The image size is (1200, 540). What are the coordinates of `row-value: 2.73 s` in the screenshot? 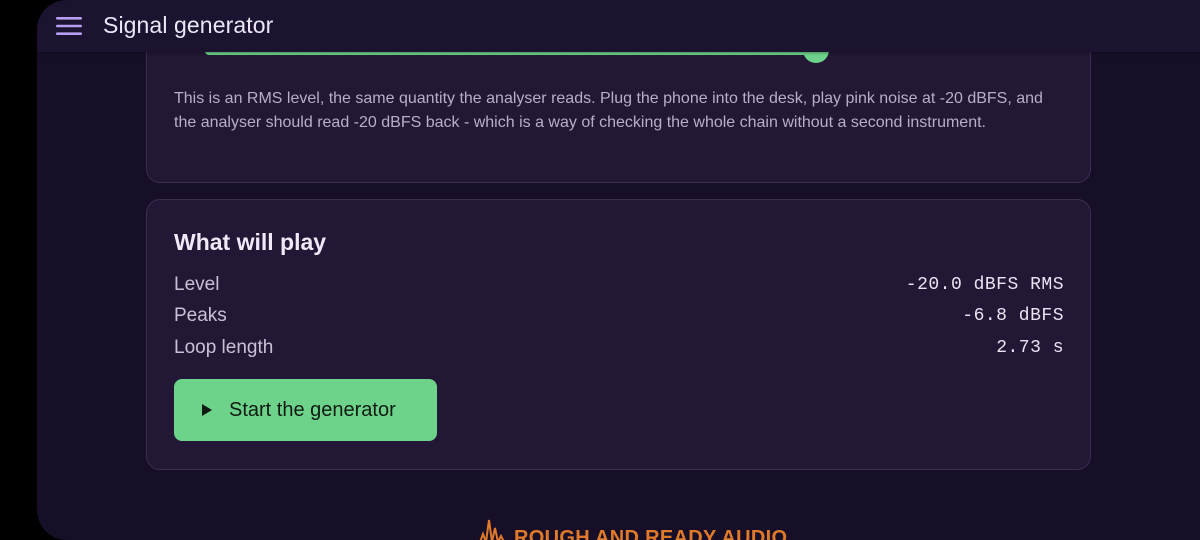 It's located at (1030, 348).